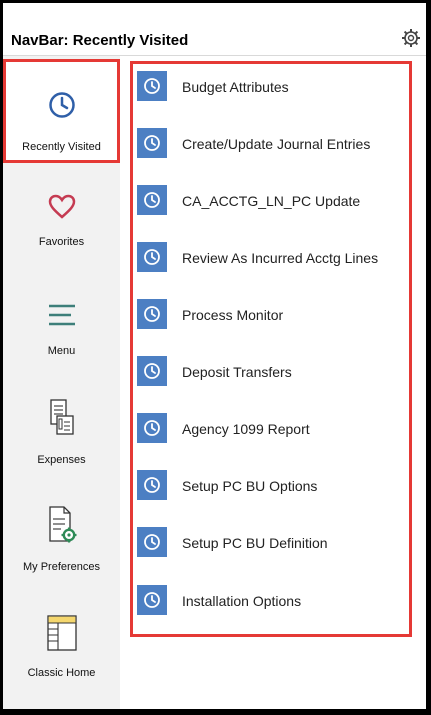 The width and height of the screenshot is (431, 715). What do you see at coordinates (232, 315) in the screenshot?
I see `list-item-label: Process Monitor` at bounding box center [232, 315].